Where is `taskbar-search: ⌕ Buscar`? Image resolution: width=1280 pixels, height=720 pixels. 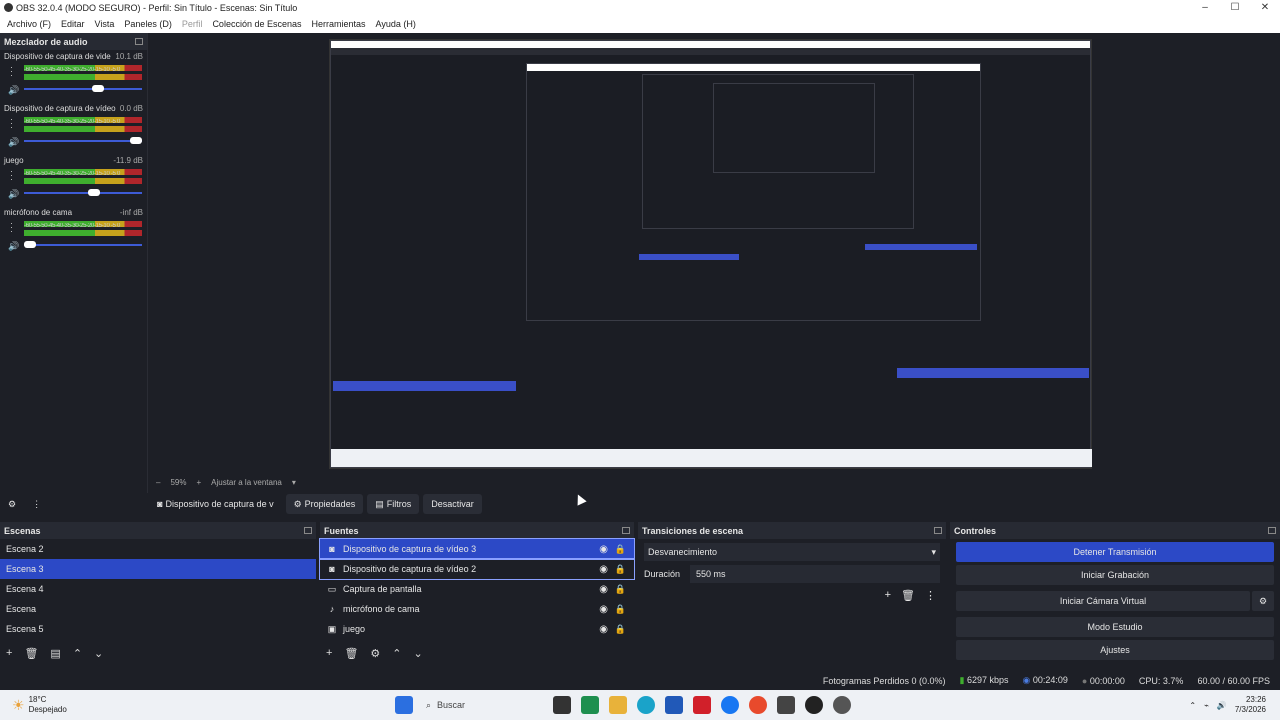 taskbar-search: ⌕ Buscar is located at coordinates (483, 705).